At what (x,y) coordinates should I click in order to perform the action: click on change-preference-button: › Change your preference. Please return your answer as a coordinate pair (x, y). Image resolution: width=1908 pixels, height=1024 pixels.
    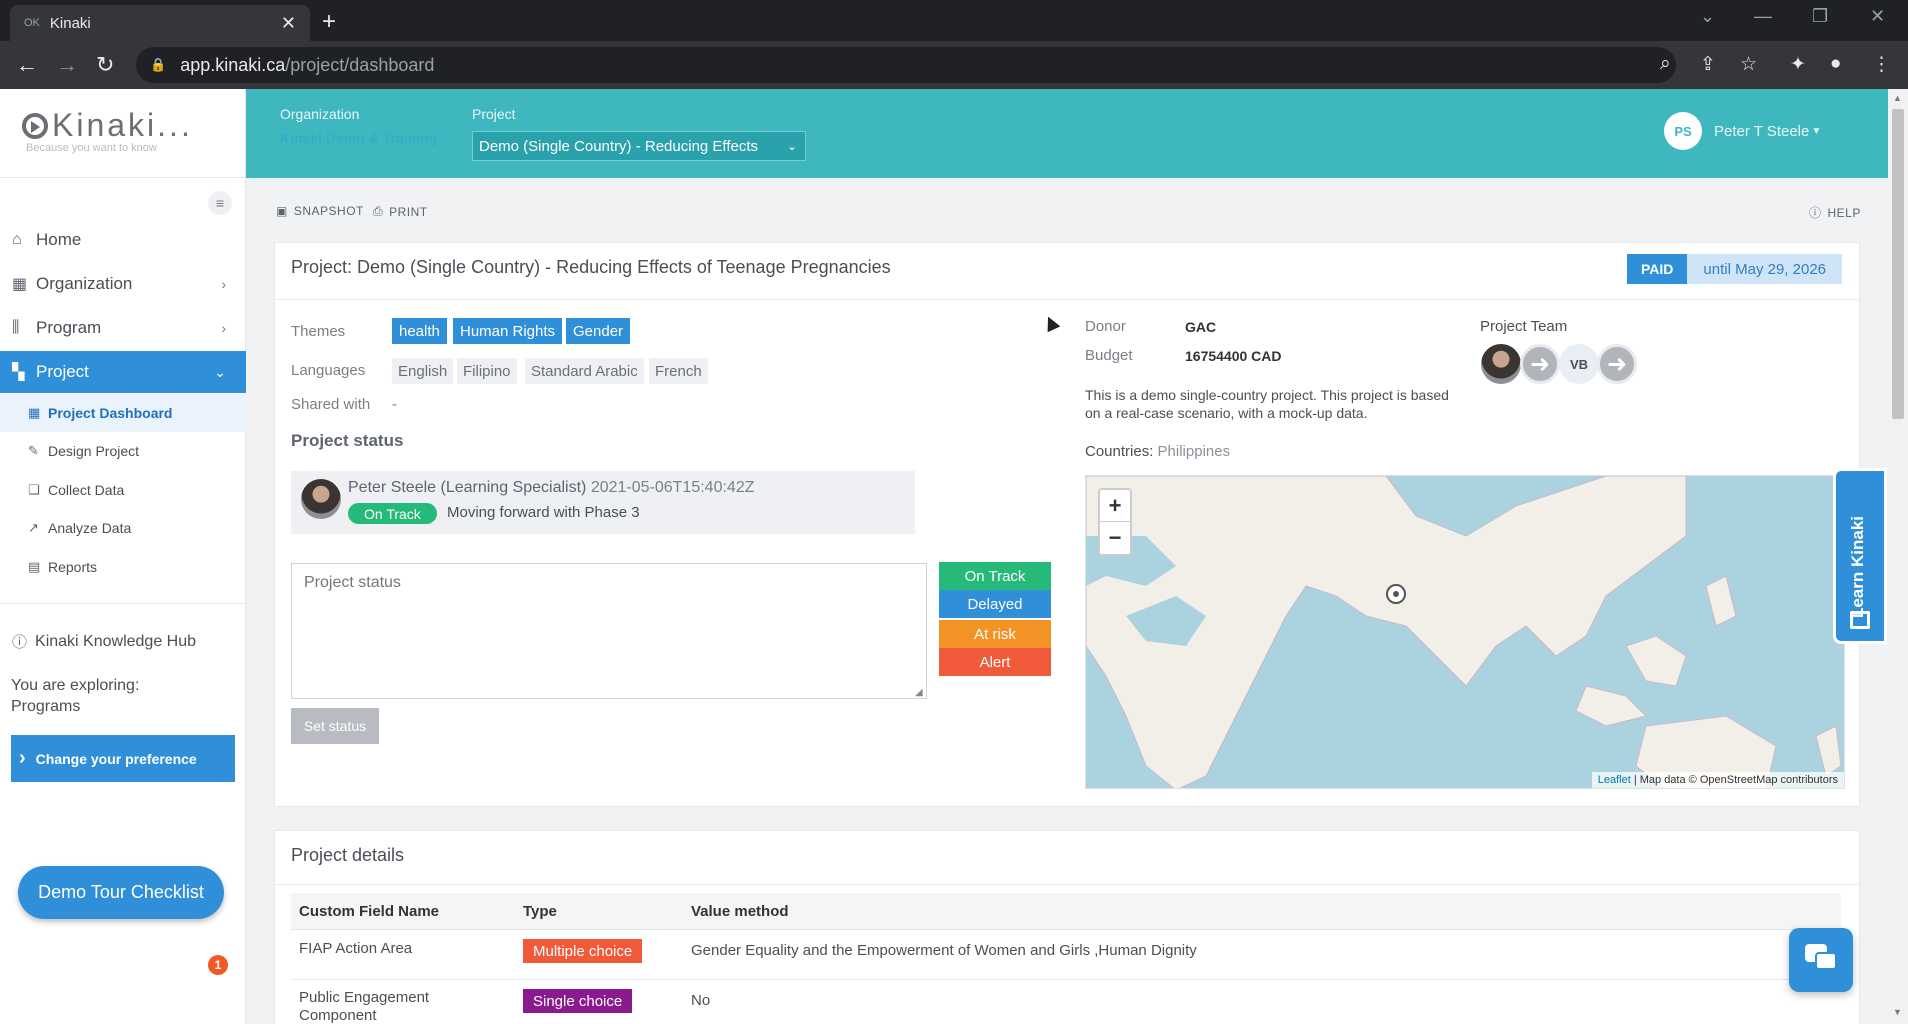
    Looking at the image, I should click on (123, 758).